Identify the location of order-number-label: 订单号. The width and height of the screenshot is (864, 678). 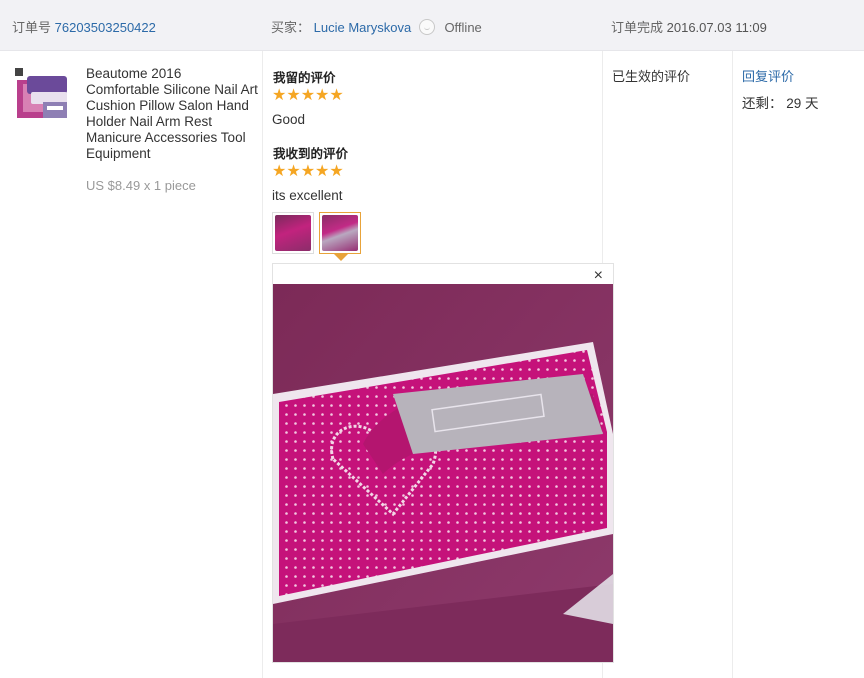
(32, 27).